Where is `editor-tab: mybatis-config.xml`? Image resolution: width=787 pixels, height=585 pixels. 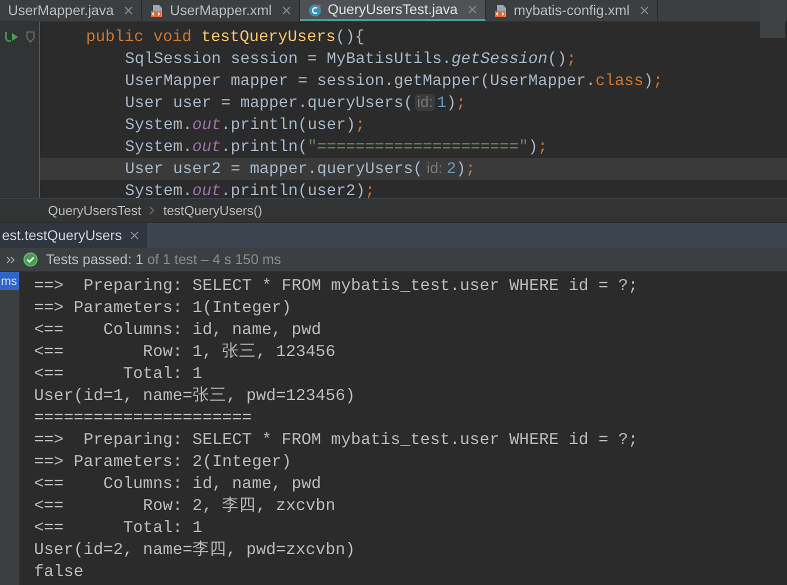
editor-tab: mybatis-config.xml is located at coordinates (572, 10).